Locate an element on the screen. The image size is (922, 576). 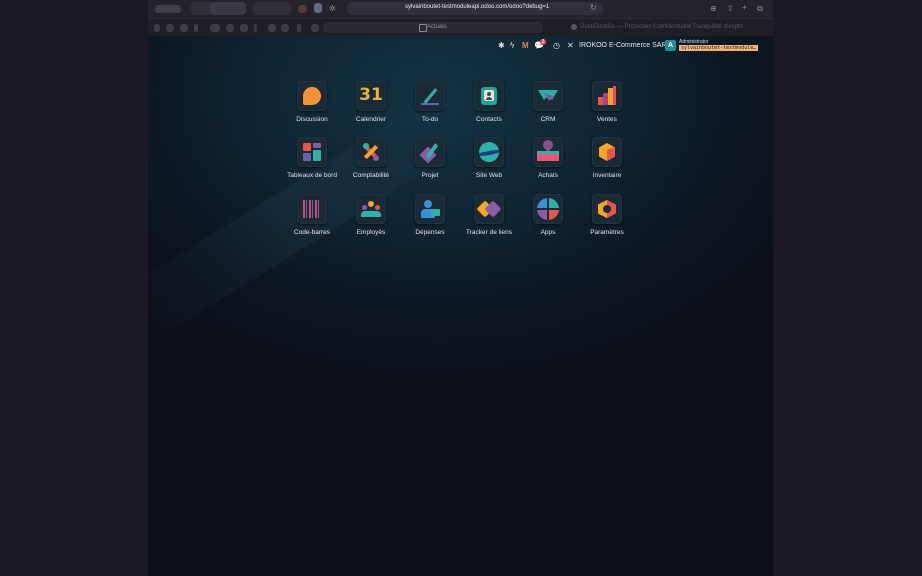
app-label: Code-barres is located at coordinates (312, 232).